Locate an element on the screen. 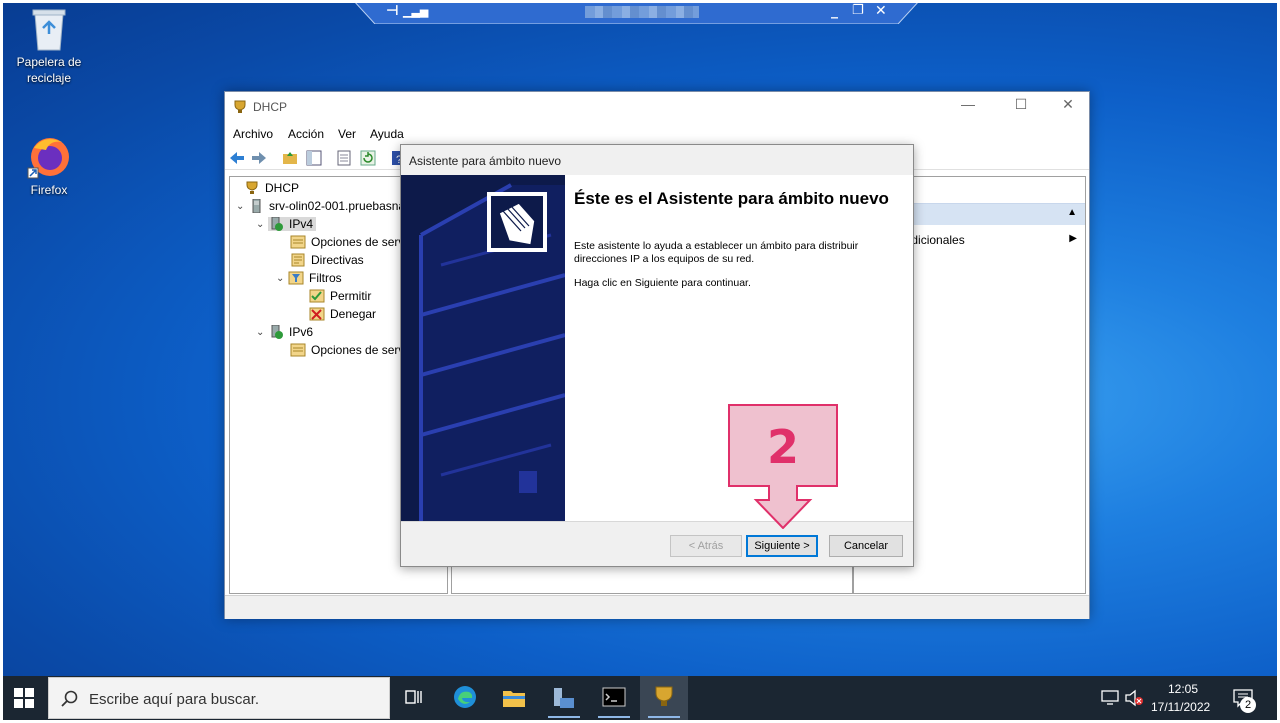 This screenshot has width=1280, height=723. tree-item-server: ⌄ srv-olin02-001.pruebasna is located at coordinates (320, 206).